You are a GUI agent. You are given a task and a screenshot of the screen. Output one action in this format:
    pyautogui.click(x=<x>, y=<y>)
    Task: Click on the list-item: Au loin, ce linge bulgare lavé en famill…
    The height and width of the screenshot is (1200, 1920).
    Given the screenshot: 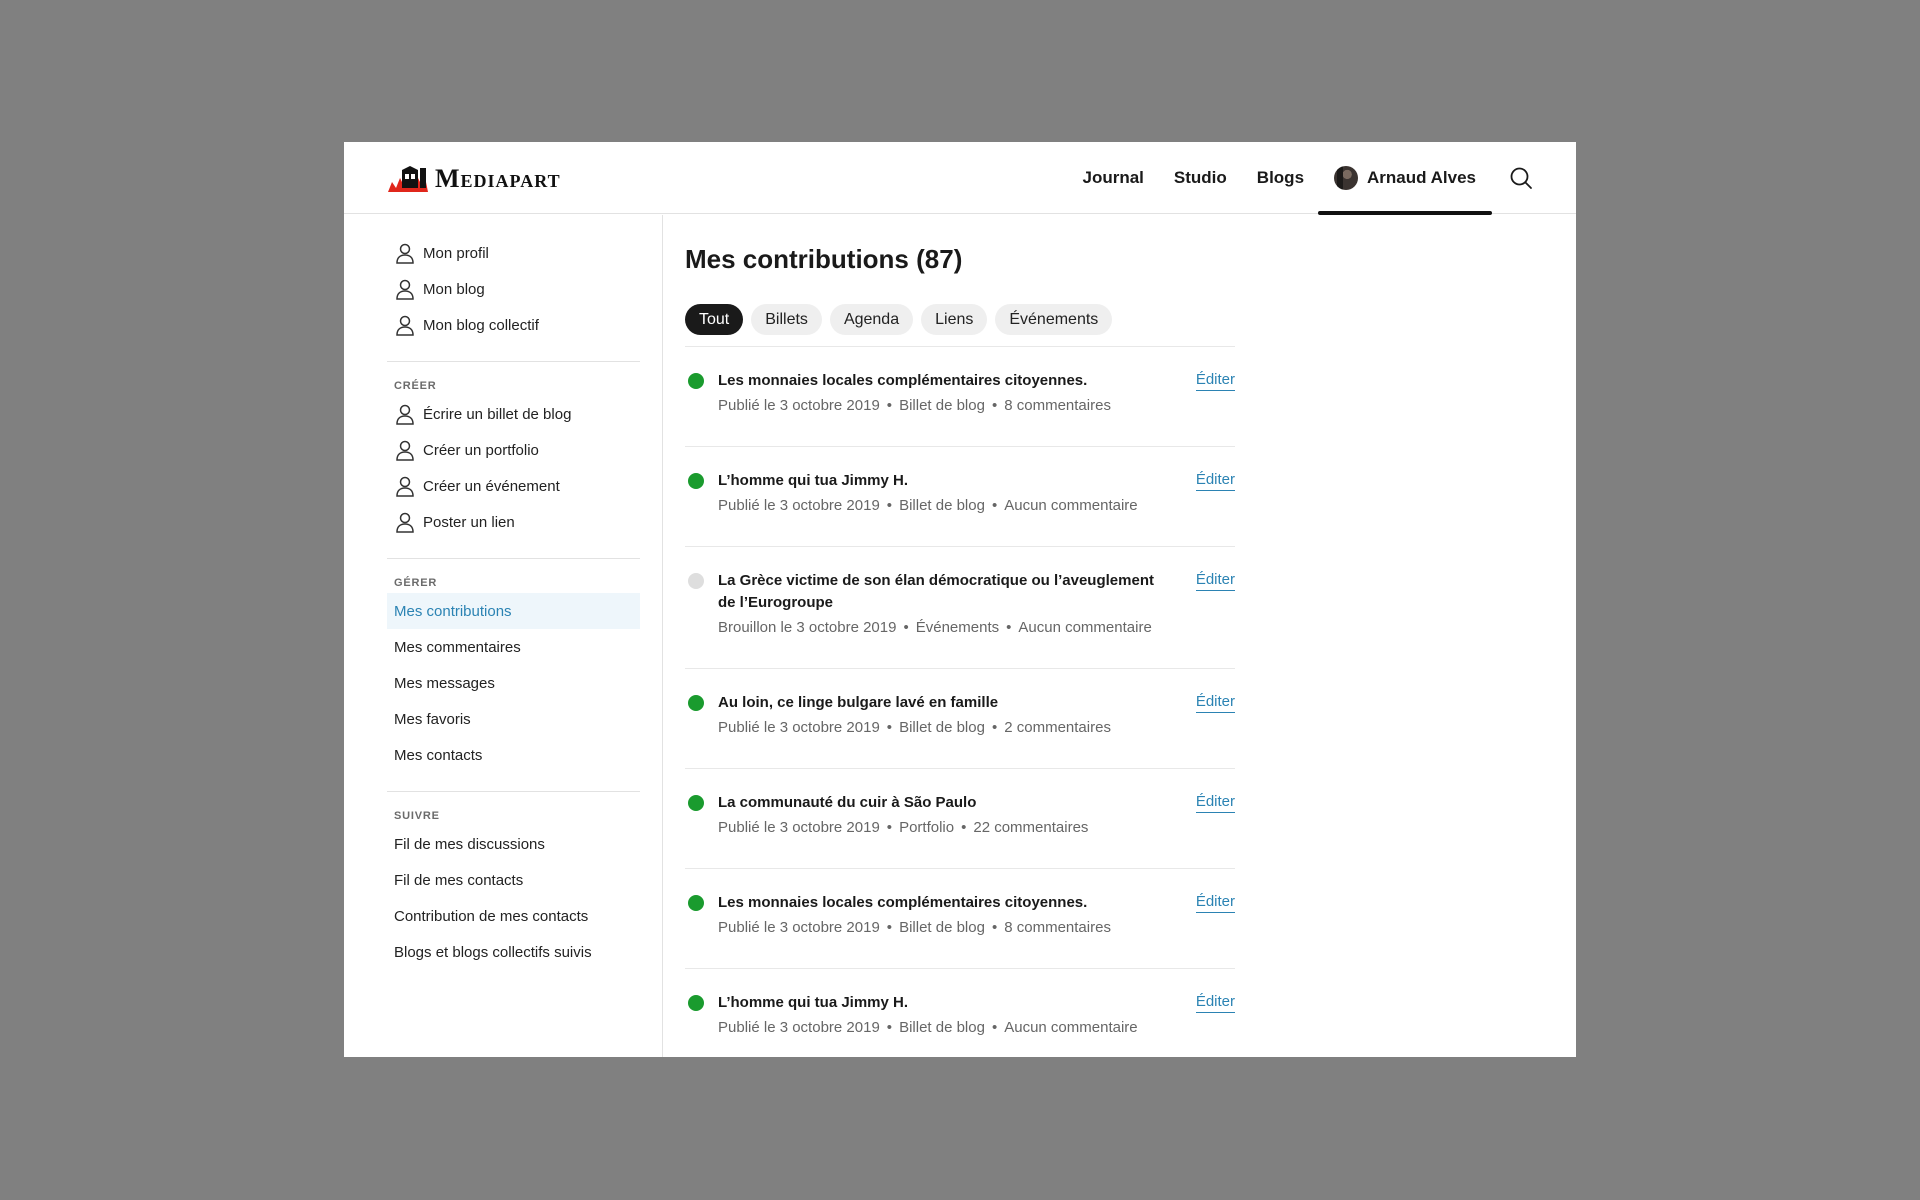 What is the action you would take?
    pyautogui.click(x=960, y=719)
    